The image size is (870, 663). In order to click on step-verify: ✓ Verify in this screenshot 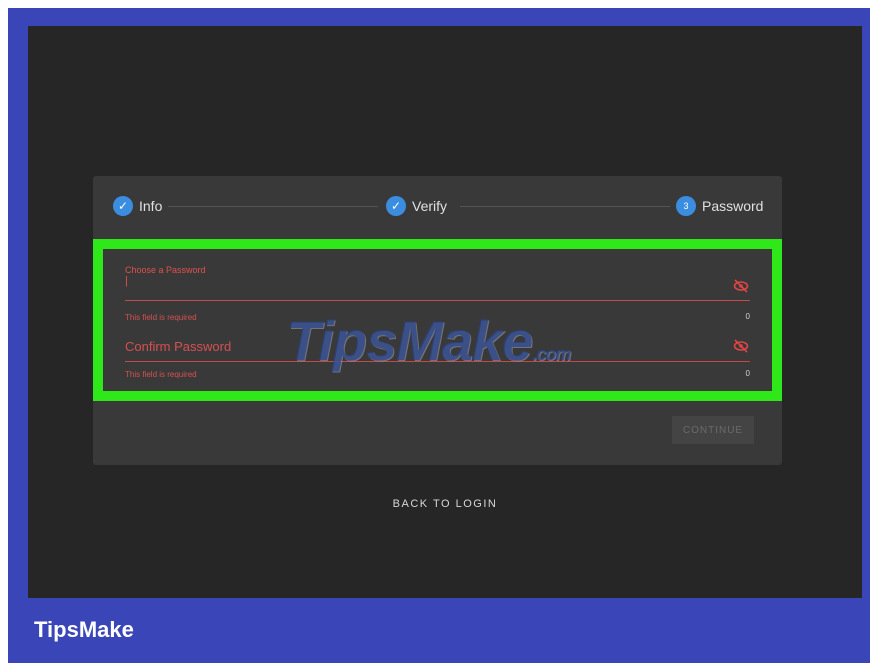, I will do `click(416, 206)`.